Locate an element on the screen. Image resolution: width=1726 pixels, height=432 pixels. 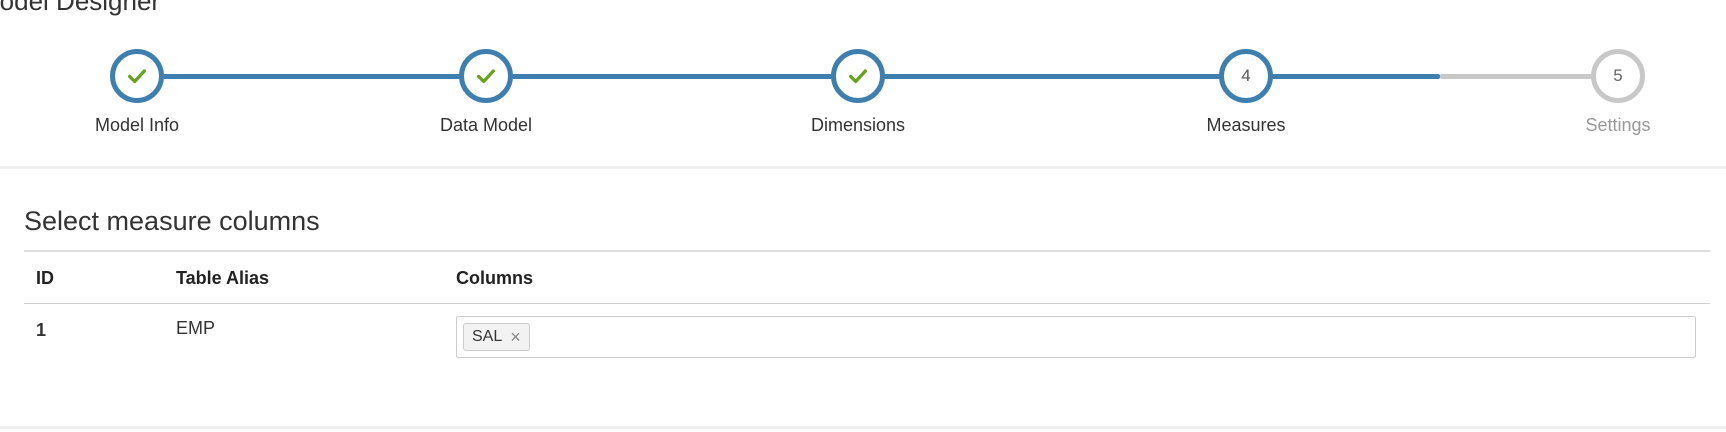
column-tag-sal: SAL × is located at coordinates (496, 337).